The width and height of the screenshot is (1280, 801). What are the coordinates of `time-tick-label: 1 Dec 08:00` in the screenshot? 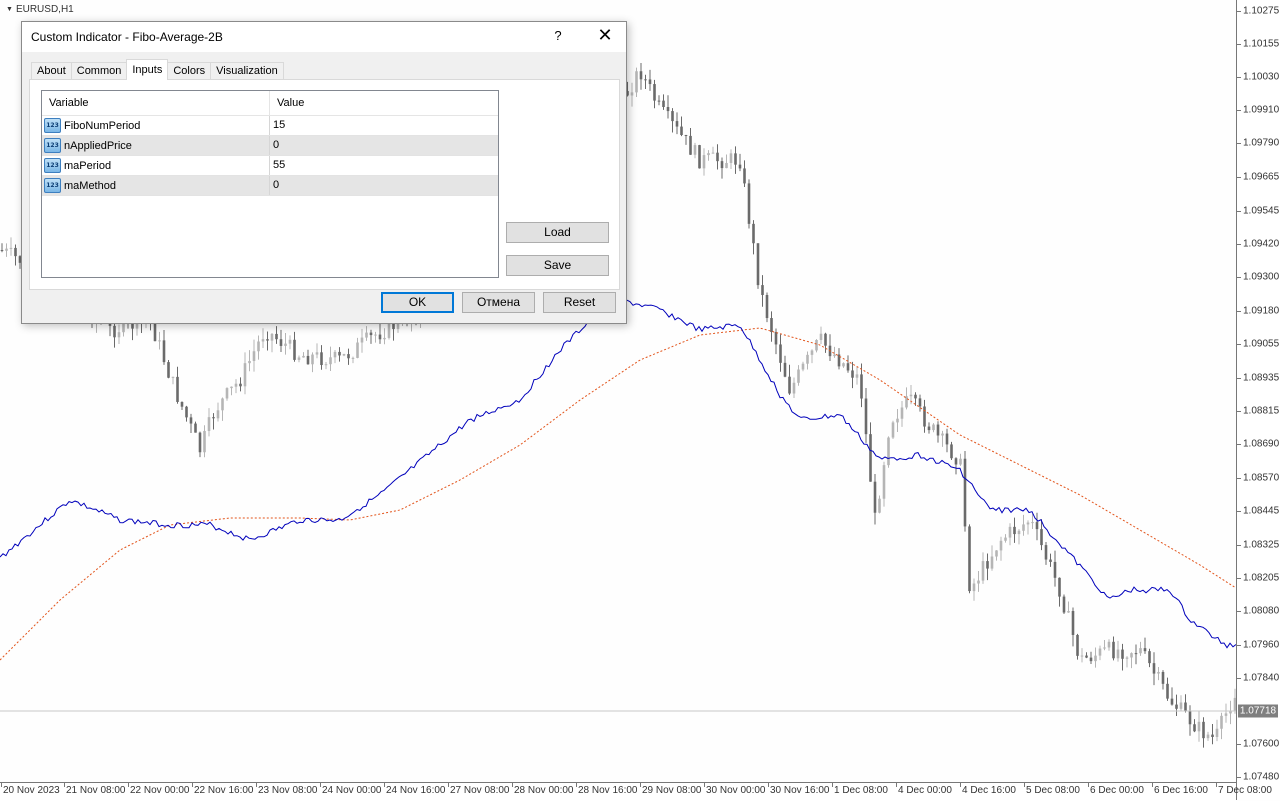 It's located at (861, 790).